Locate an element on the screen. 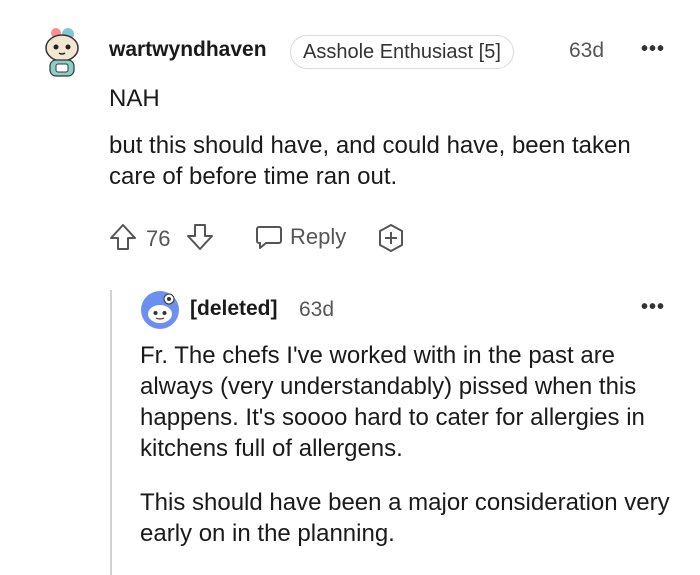 The height and width of the screenshot is (575, 700). reply-age: 63d is located at coordinates (316, 310).